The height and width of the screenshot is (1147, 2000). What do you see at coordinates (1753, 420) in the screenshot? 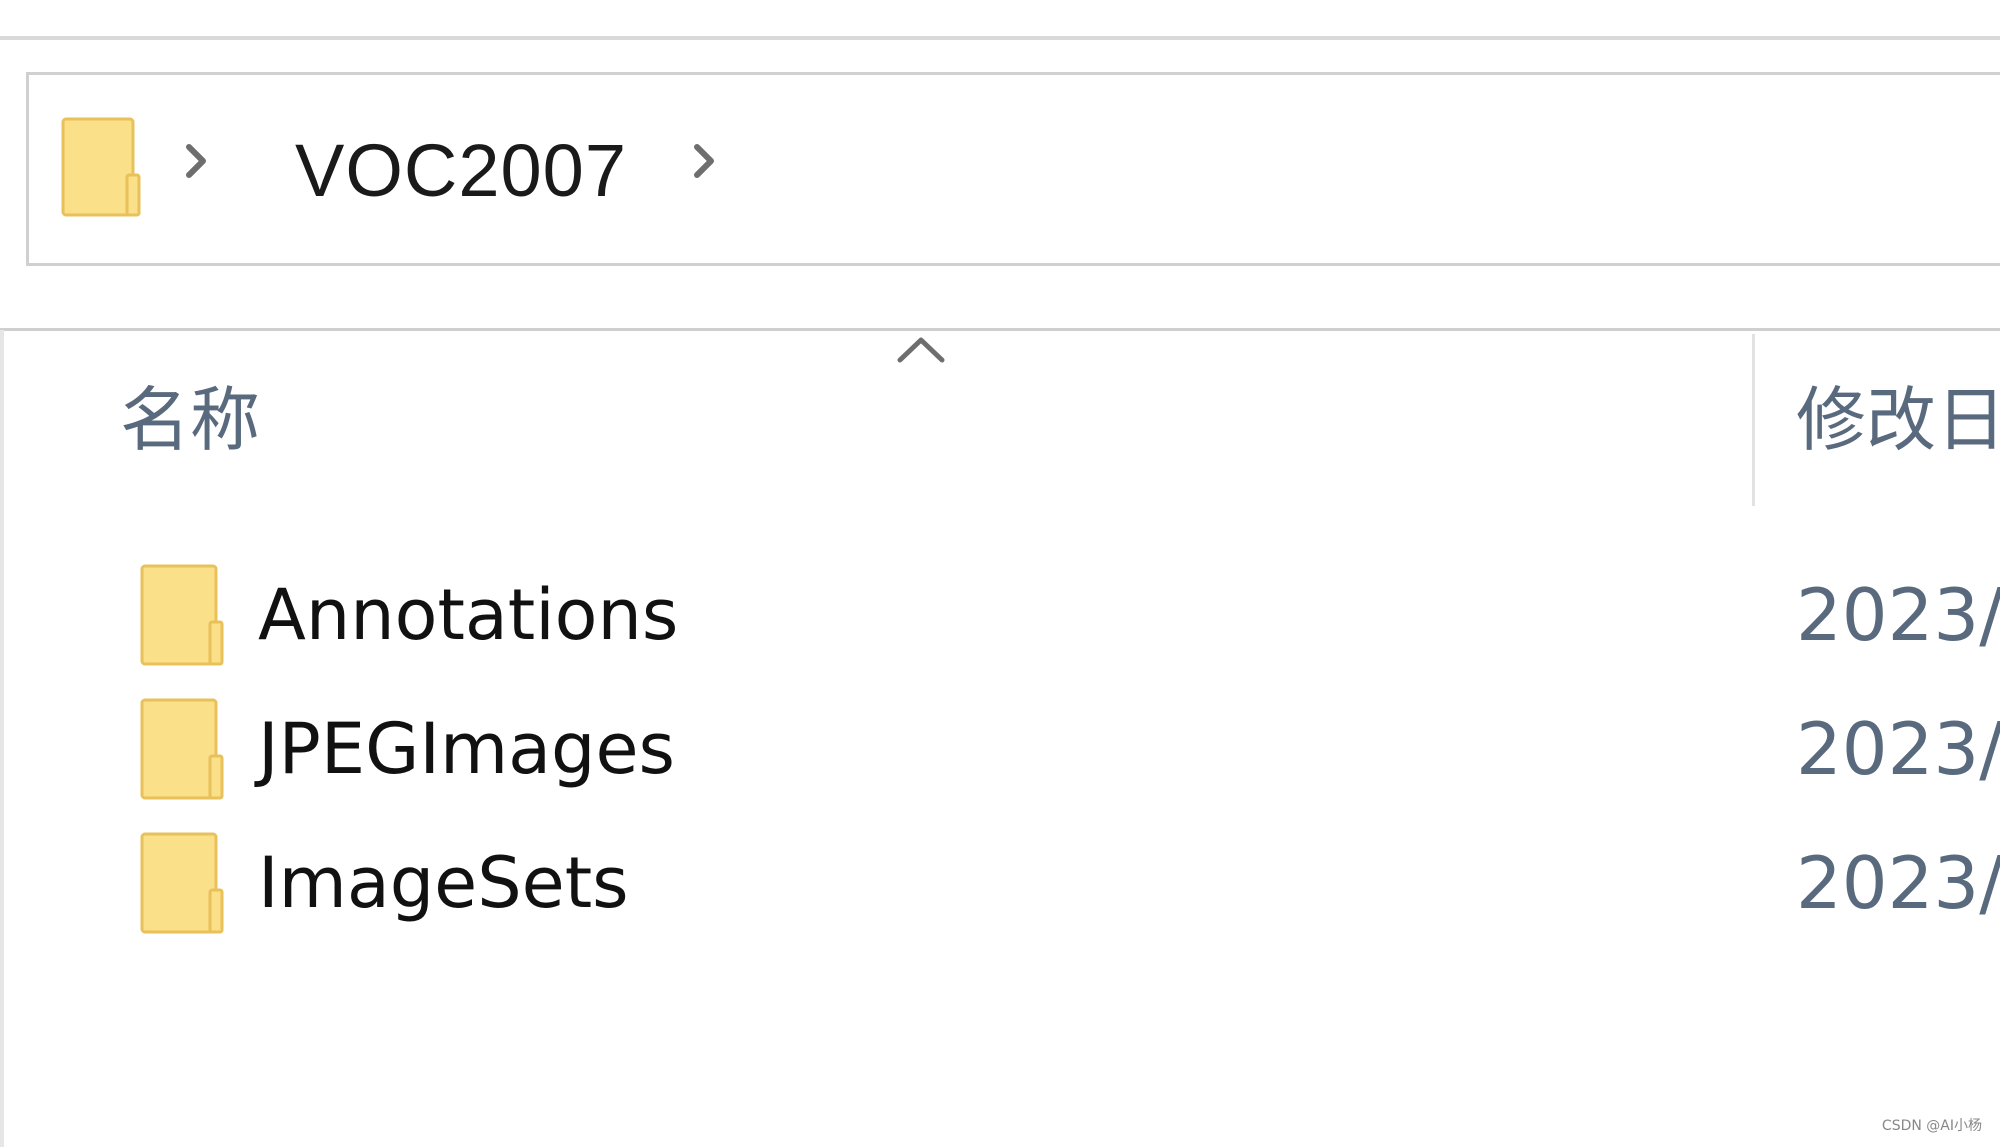
I see `column-divider` at bounding box center [1753, 420].